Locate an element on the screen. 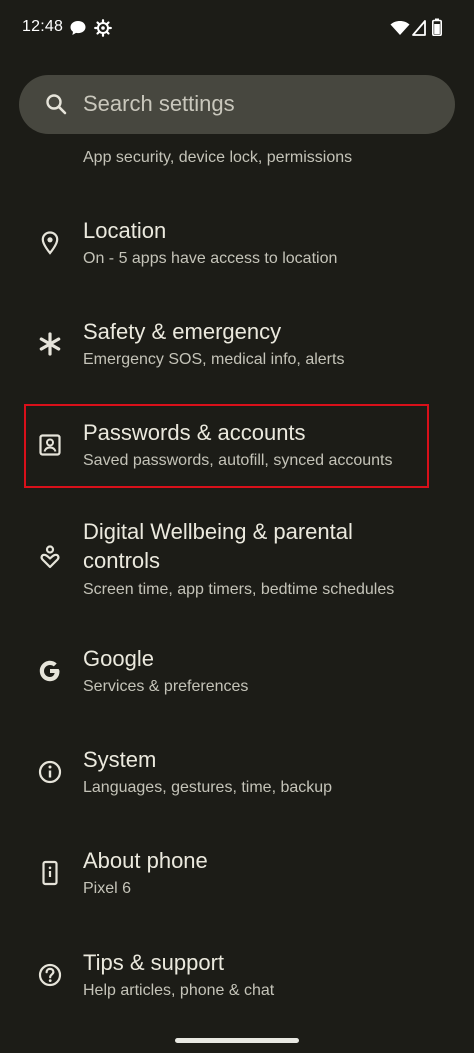 The height and width of the screenshot is (1053, 474). highlight-box is located at coordinates (226, 446).